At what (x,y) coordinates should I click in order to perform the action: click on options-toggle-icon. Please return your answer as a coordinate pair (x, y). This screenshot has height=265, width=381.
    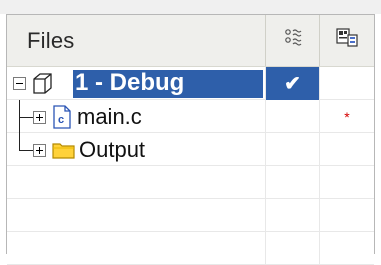
    Looking at the image, I should click on (293, 40).